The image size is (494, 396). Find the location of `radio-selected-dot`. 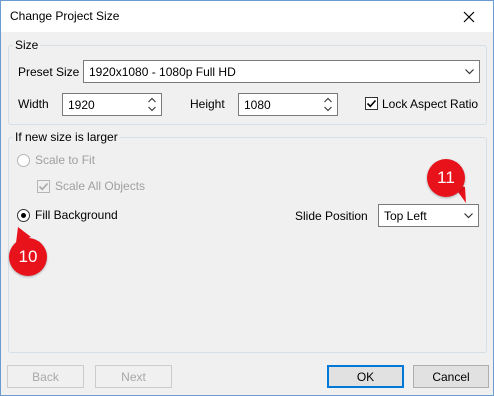

radio-selected-dot is located at coordinates (23, 215).